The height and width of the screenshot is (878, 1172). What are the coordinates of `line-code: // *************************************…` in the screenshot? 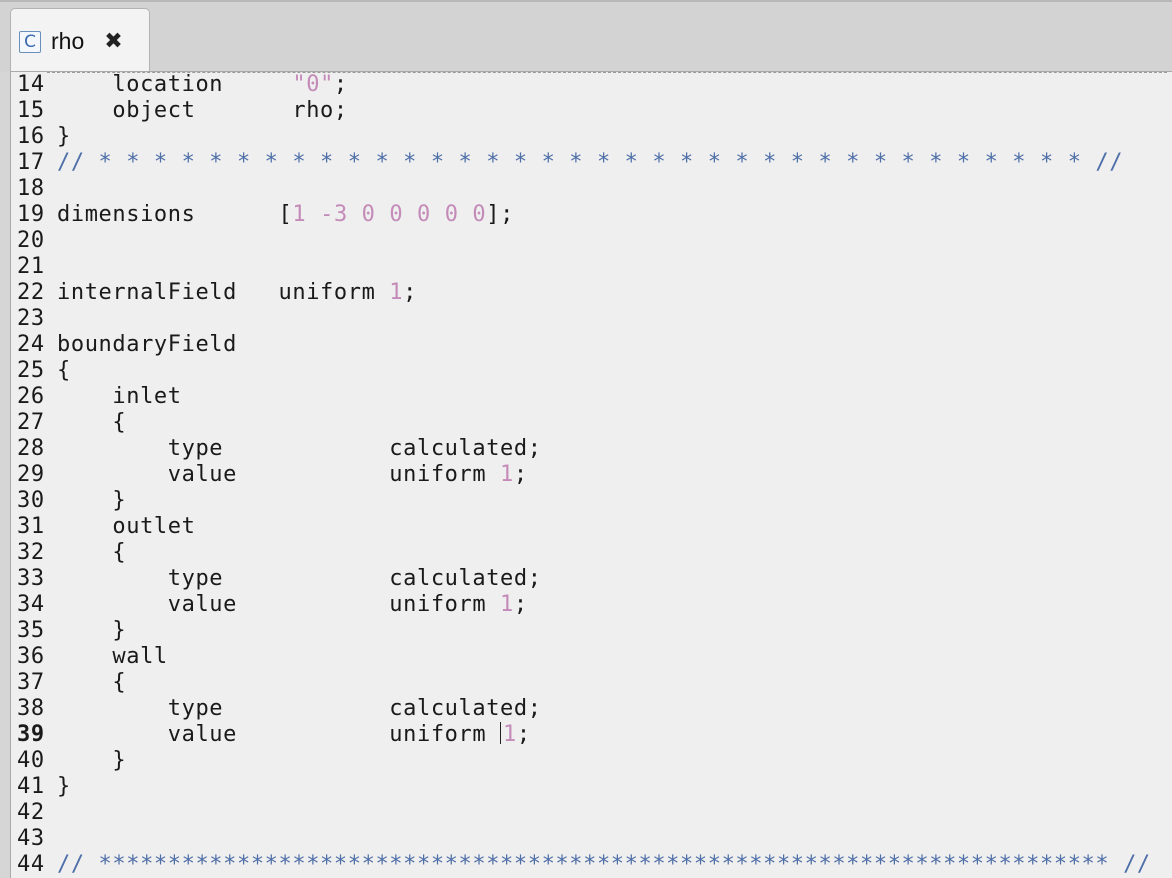 It's located at (604, 865).